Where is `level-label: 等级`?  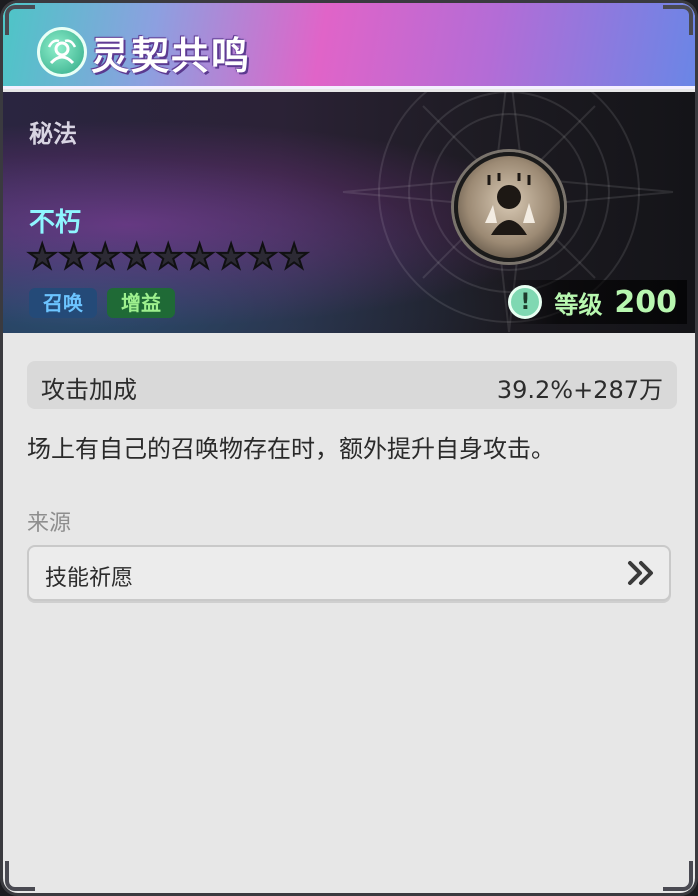
level-label: 等级 is located at coordinates (578, 304).